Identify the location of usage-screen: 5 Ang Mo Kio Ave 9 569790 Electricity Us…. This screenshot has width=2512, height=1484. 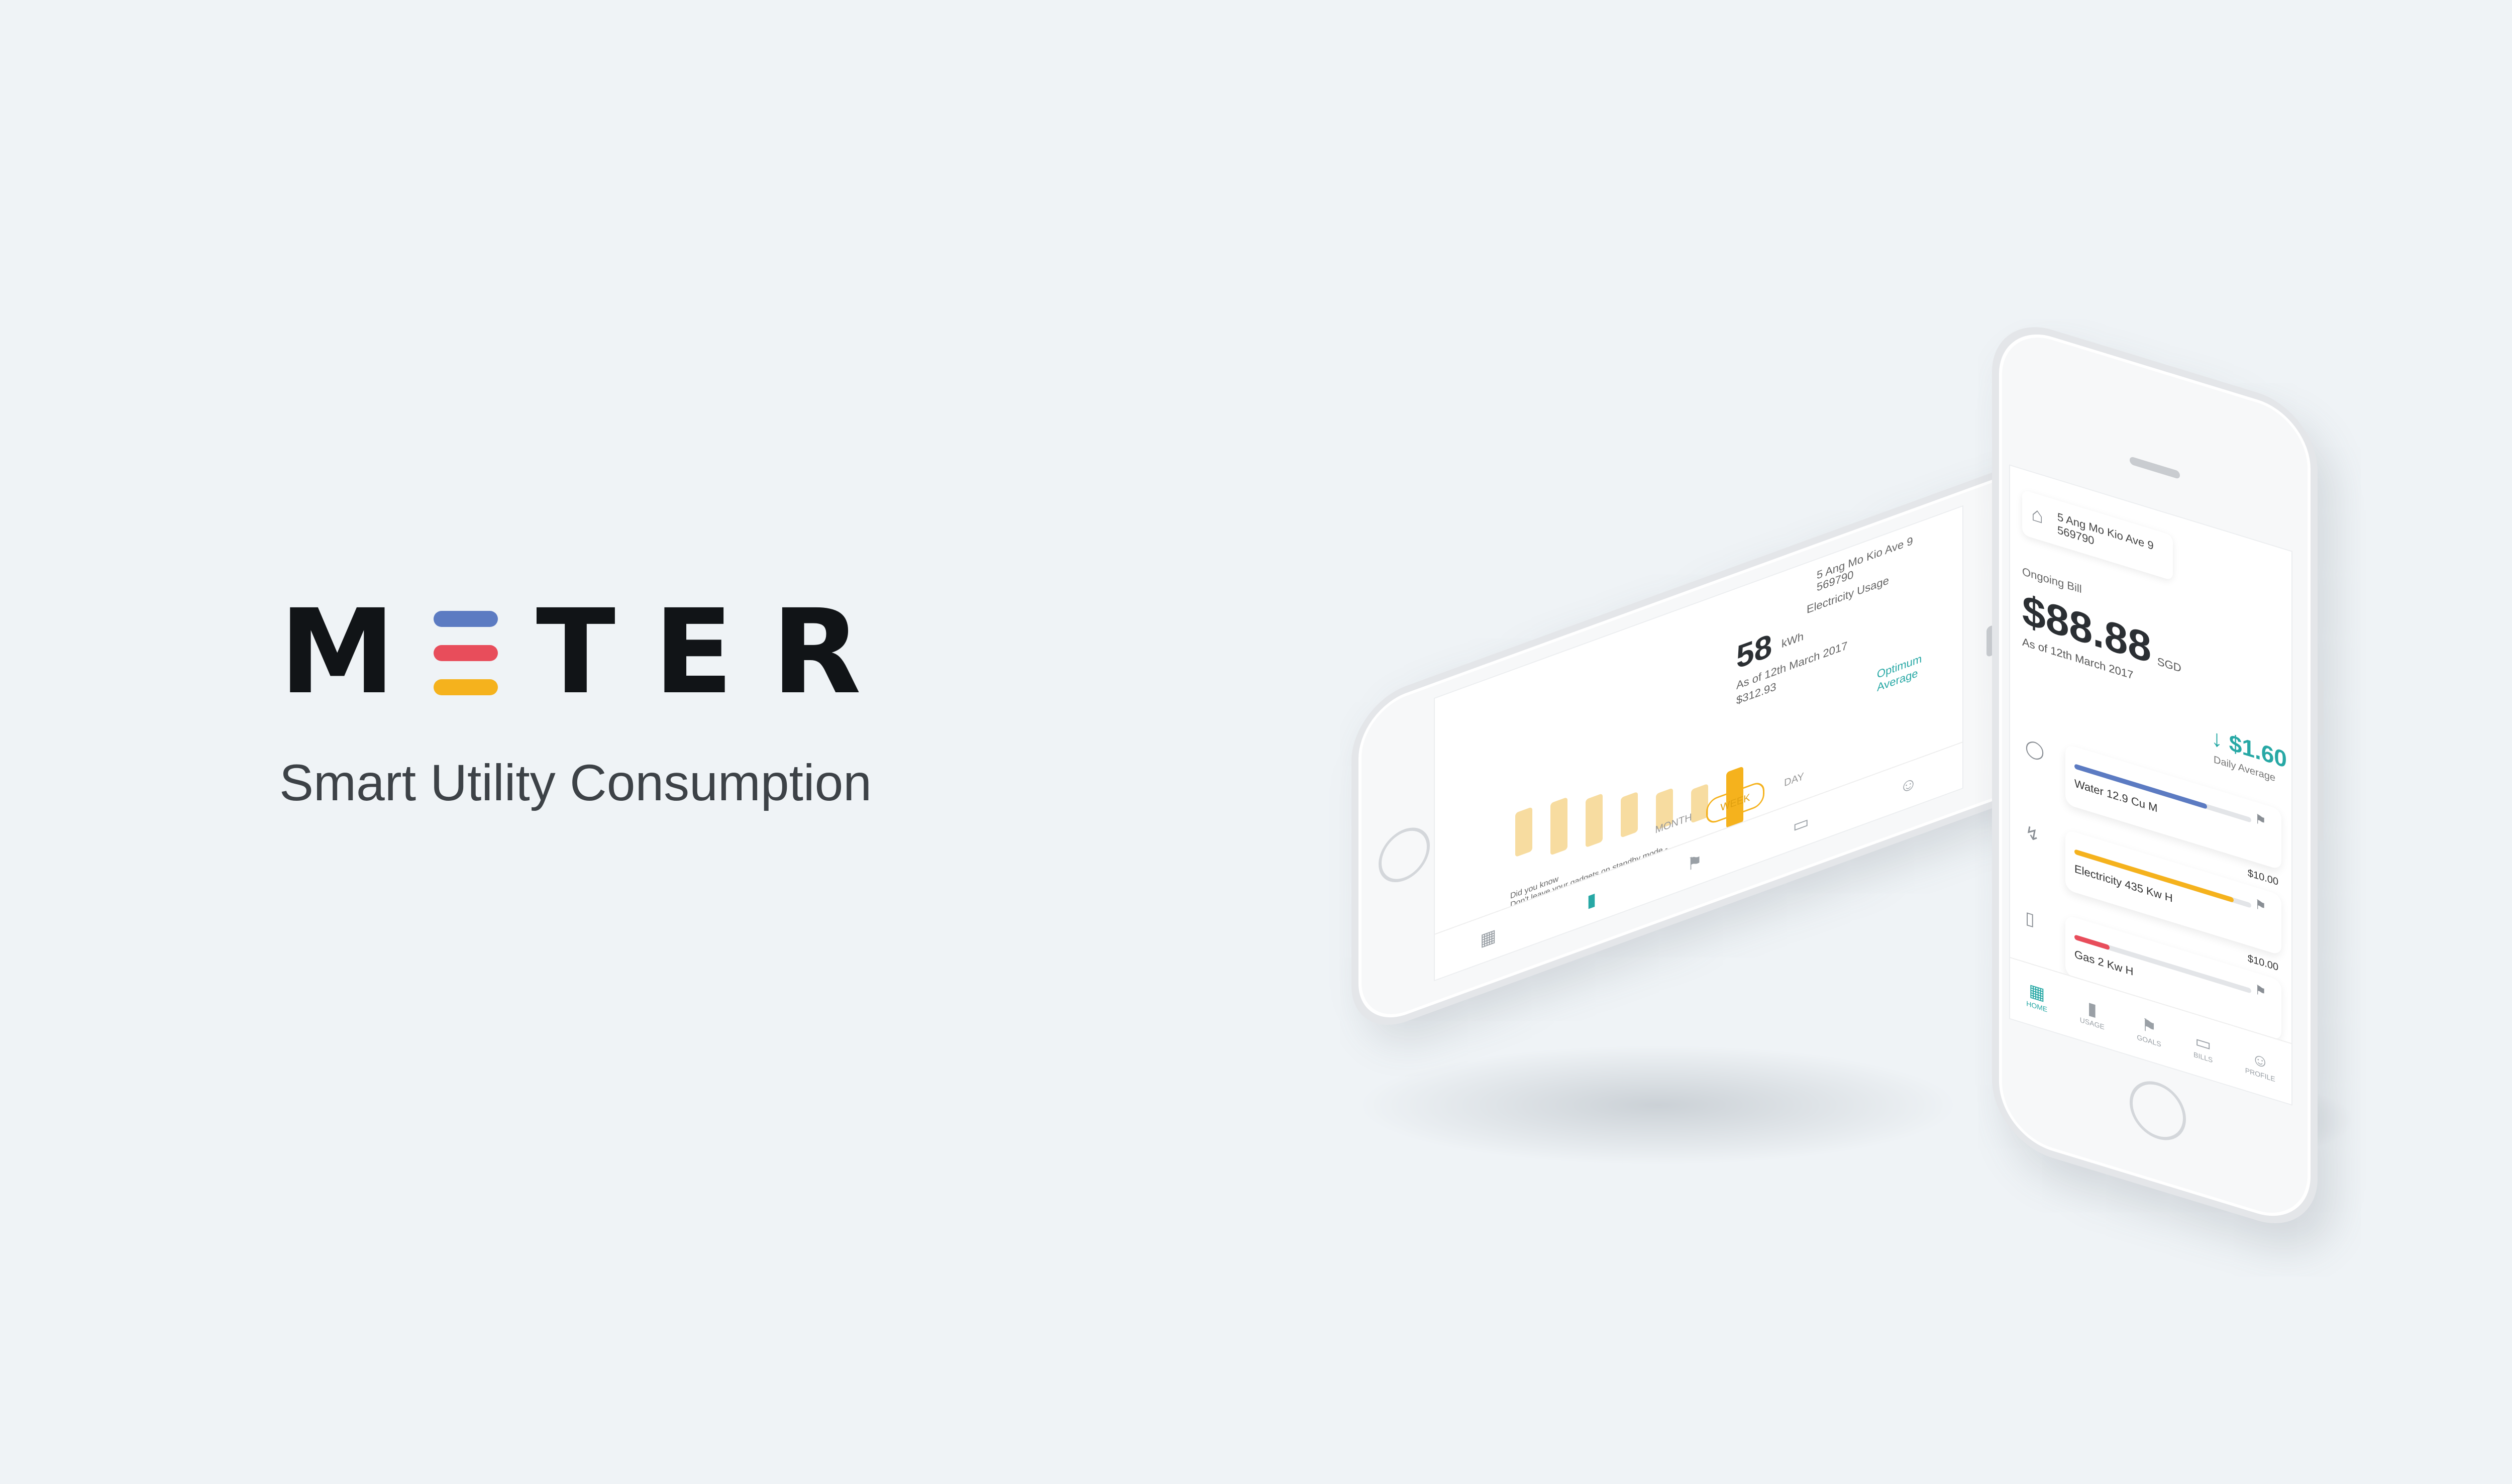
(1698, 743).